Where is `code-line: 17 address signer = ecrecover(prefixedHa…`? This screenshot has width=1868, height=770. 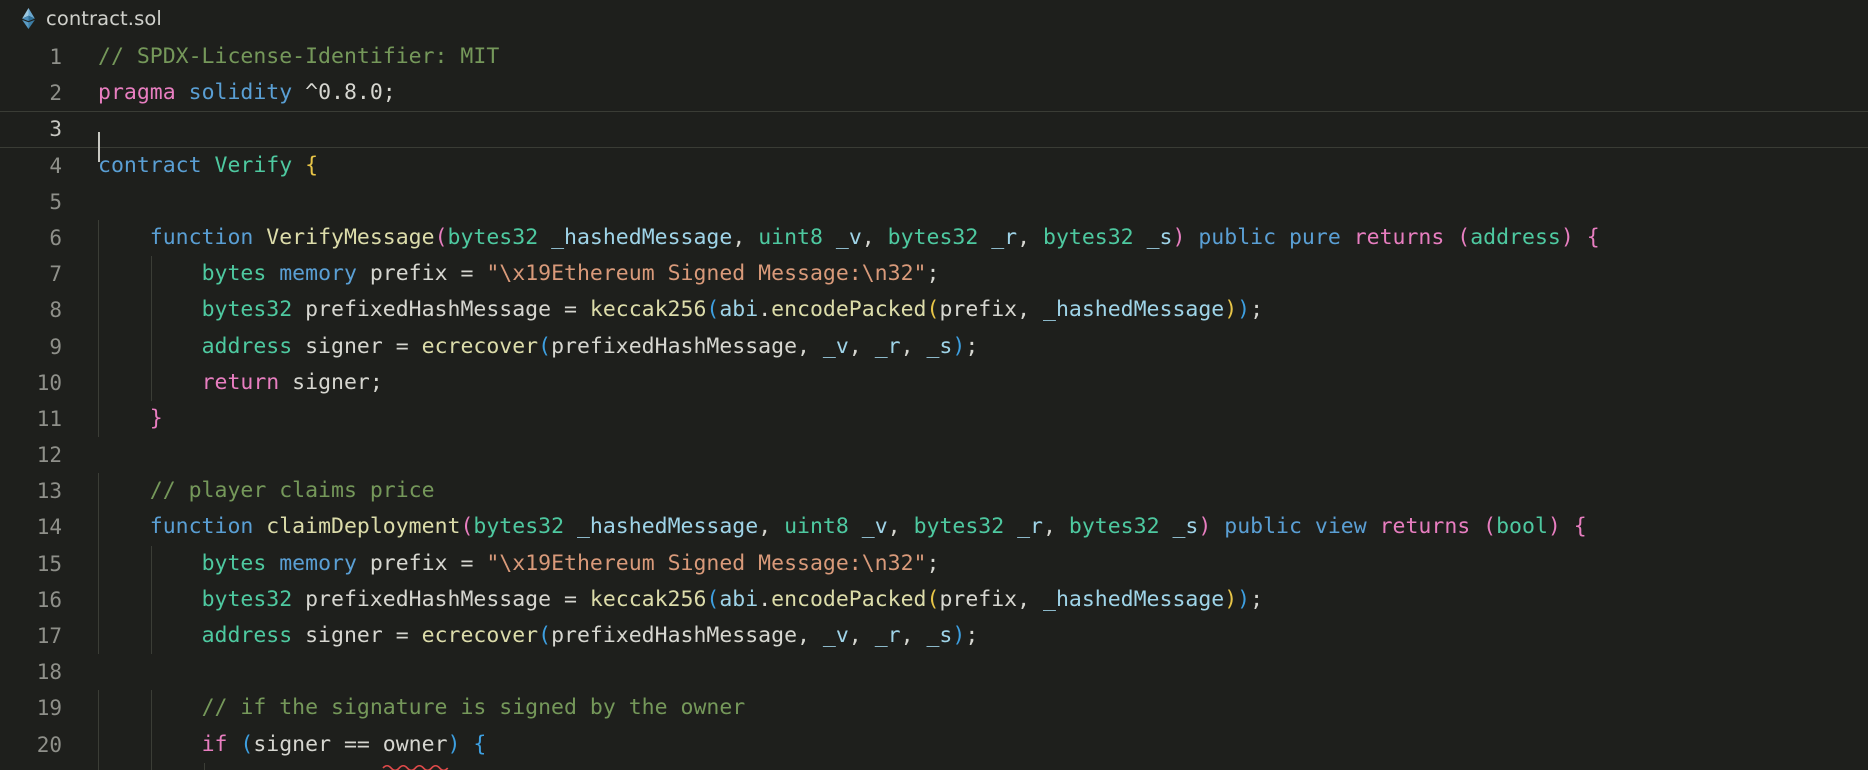 code-line: 17 address signer = ecrecover(prefixedHa… is located at coordinates (934, 636).